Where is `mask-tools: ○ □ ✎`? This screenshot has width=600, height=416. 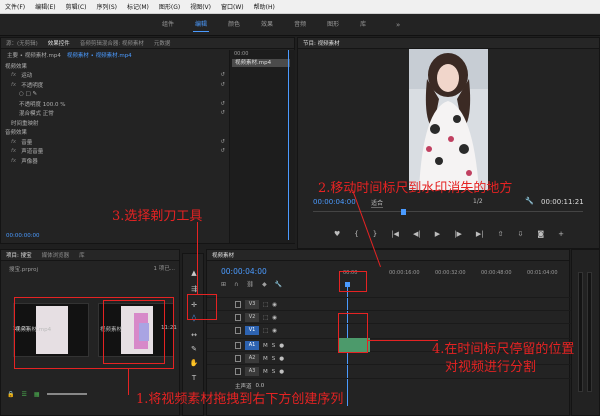
mask-tools: ○ □ ✎ is located at coordinates (115, 95).